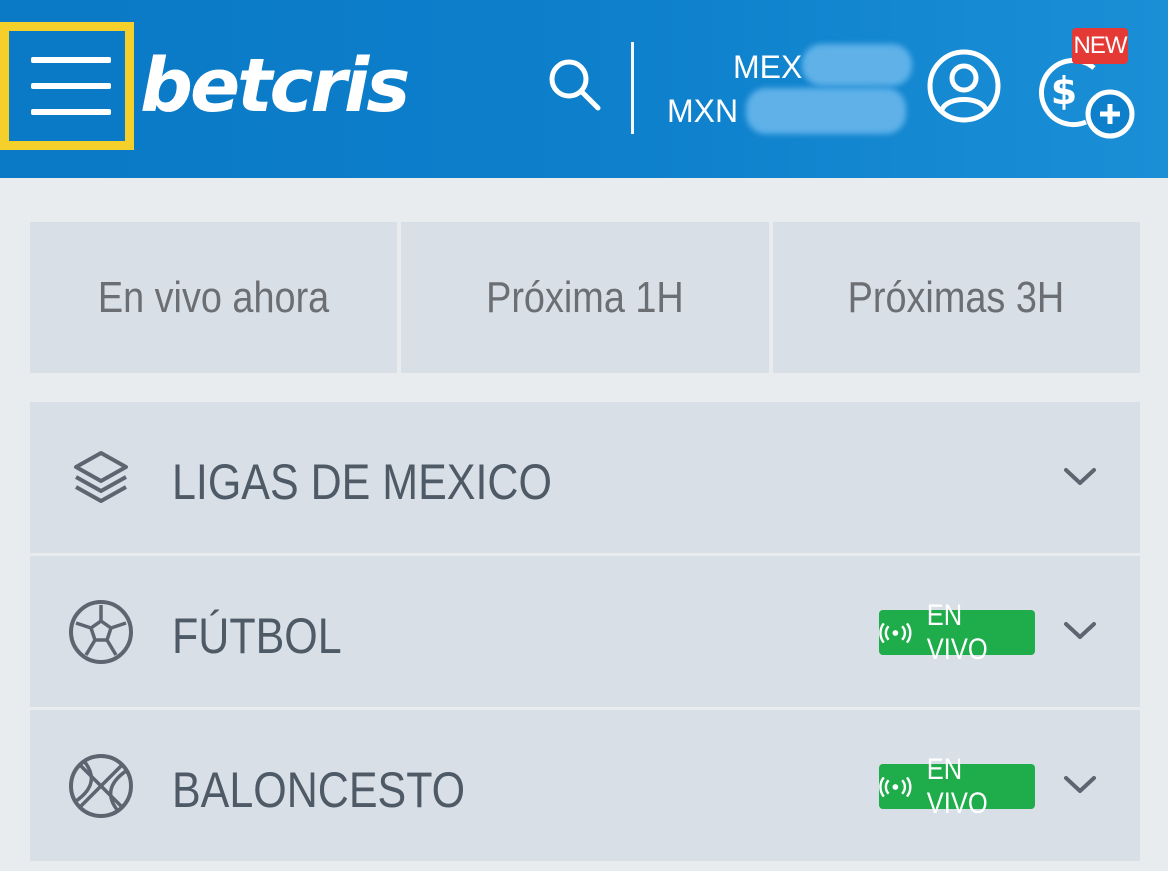  Describe the element at coordinates (319, 790) in the screenshot. I see `sport-label: BALONCESTO` at that location.